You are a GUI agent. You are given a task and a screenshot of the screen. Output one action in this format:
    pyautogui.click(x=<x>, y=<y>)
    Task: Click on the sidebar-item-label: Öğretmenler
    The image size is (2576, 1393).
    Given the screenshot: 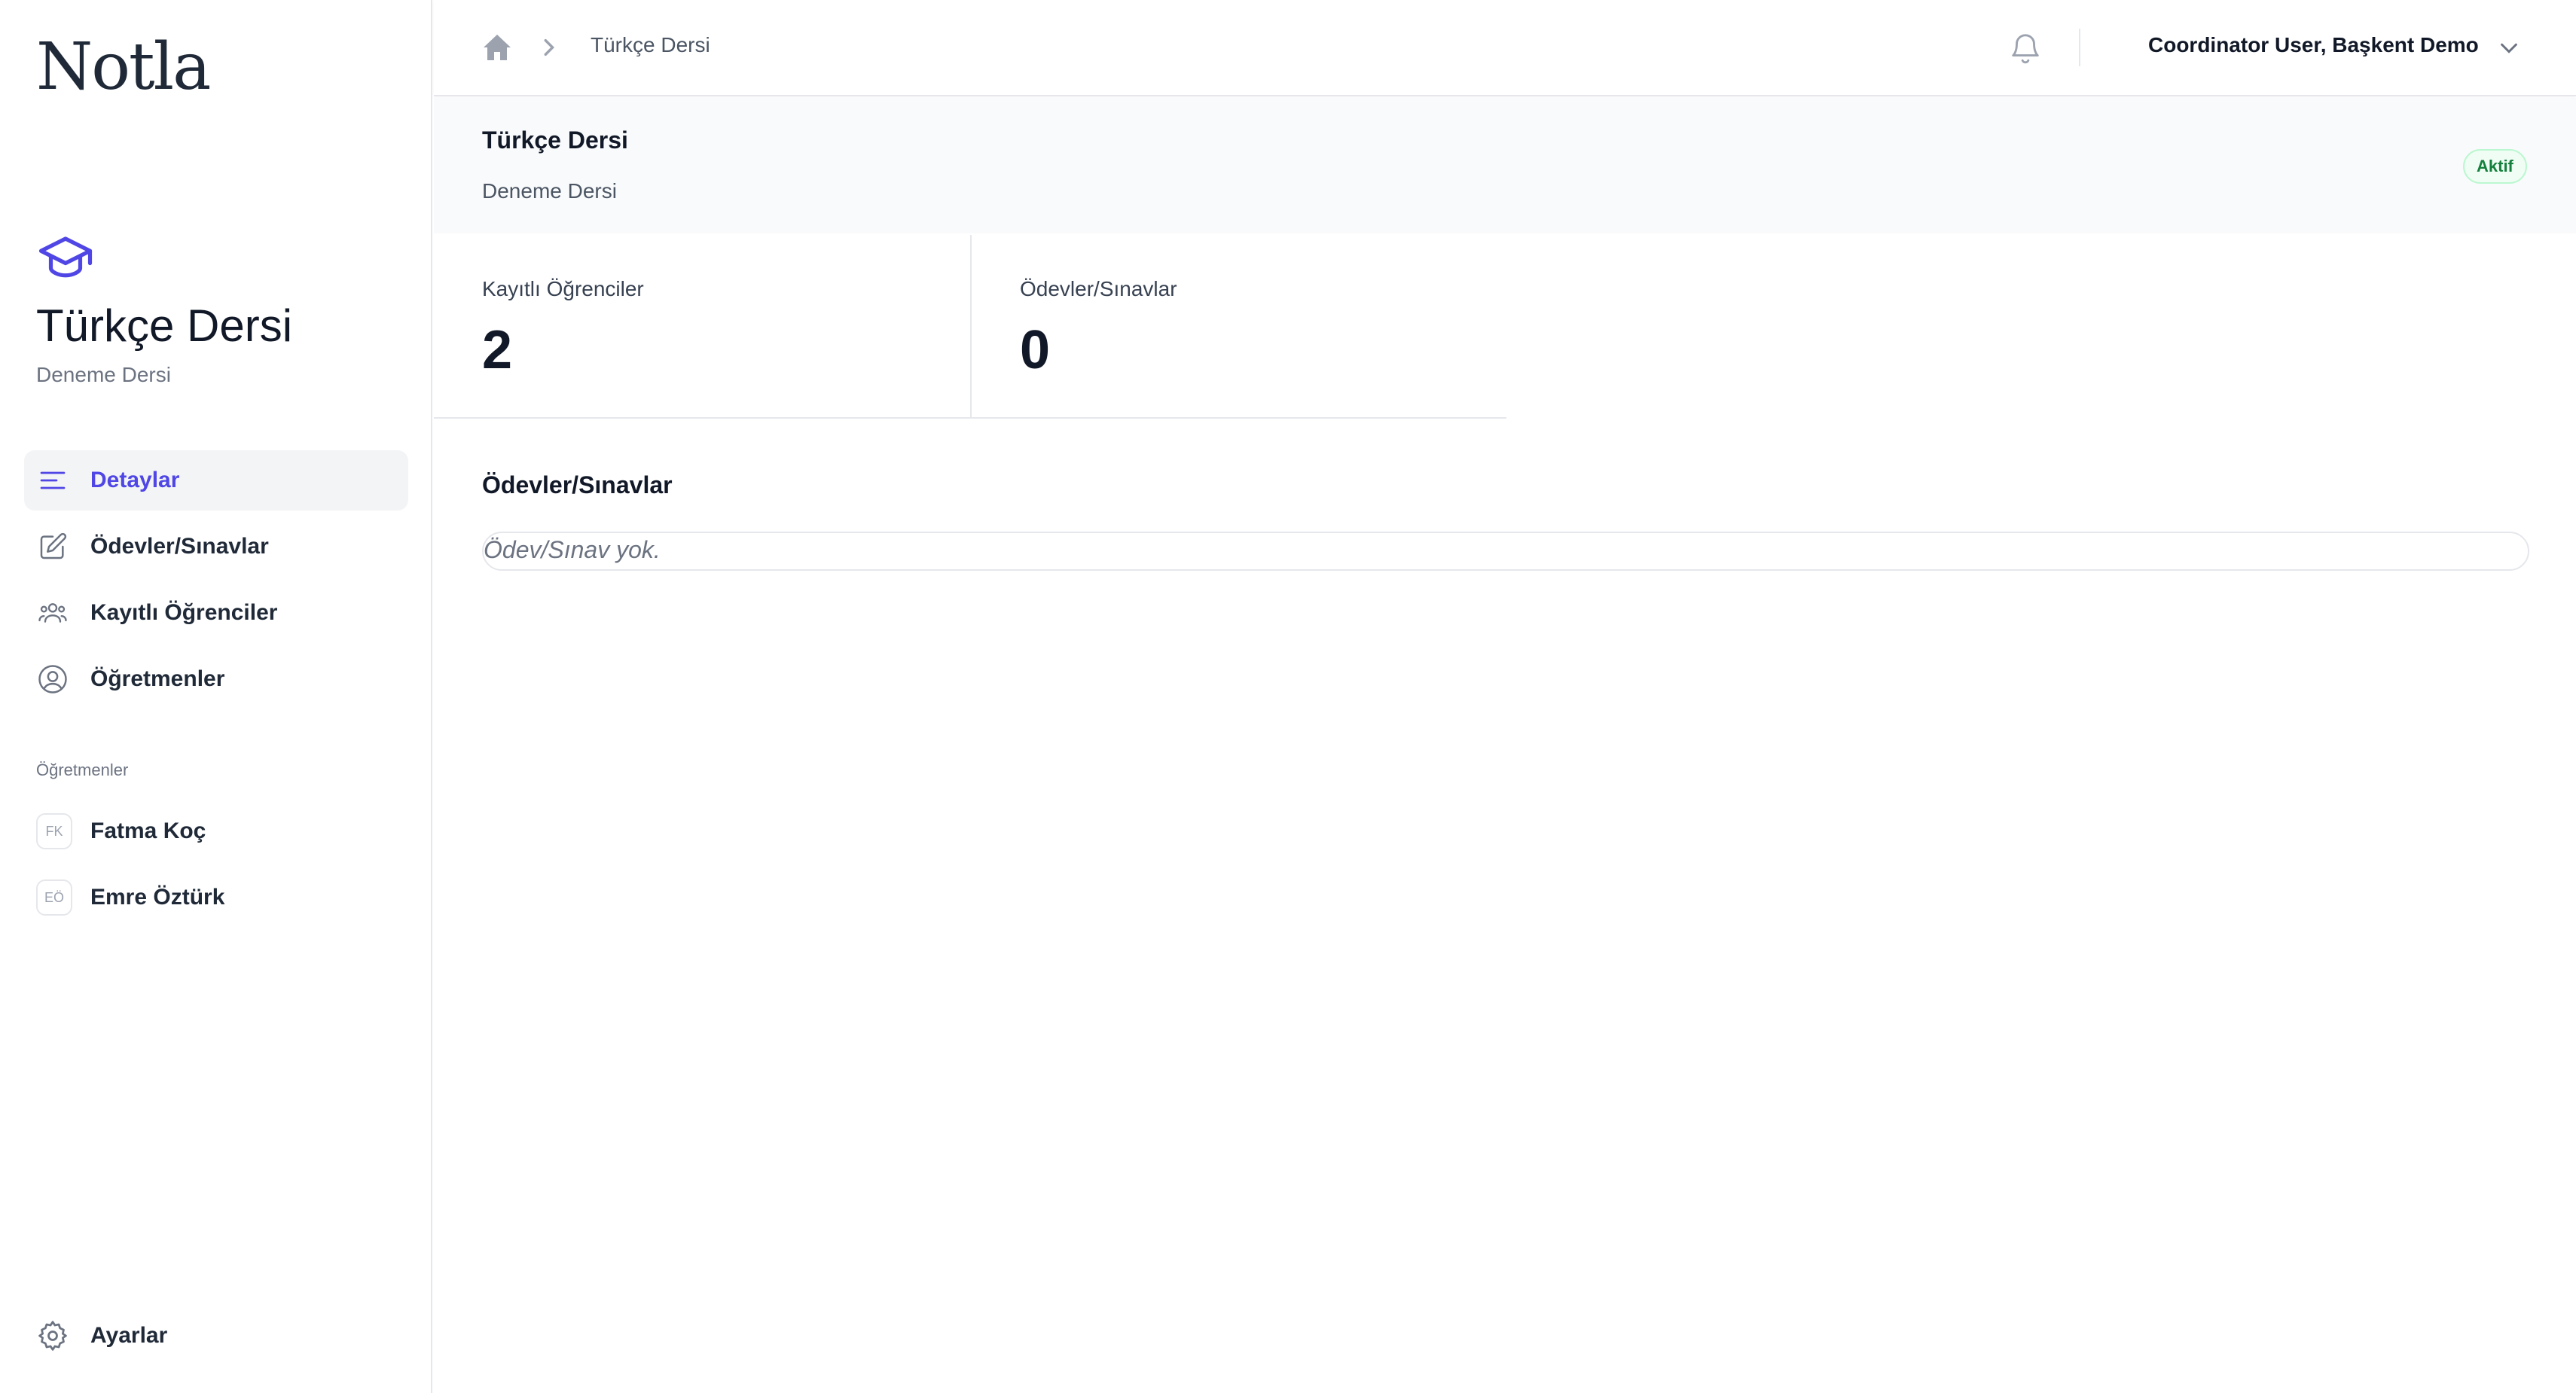 What is the action you would take?
    pyautogui.click(x=157, y=678)
    